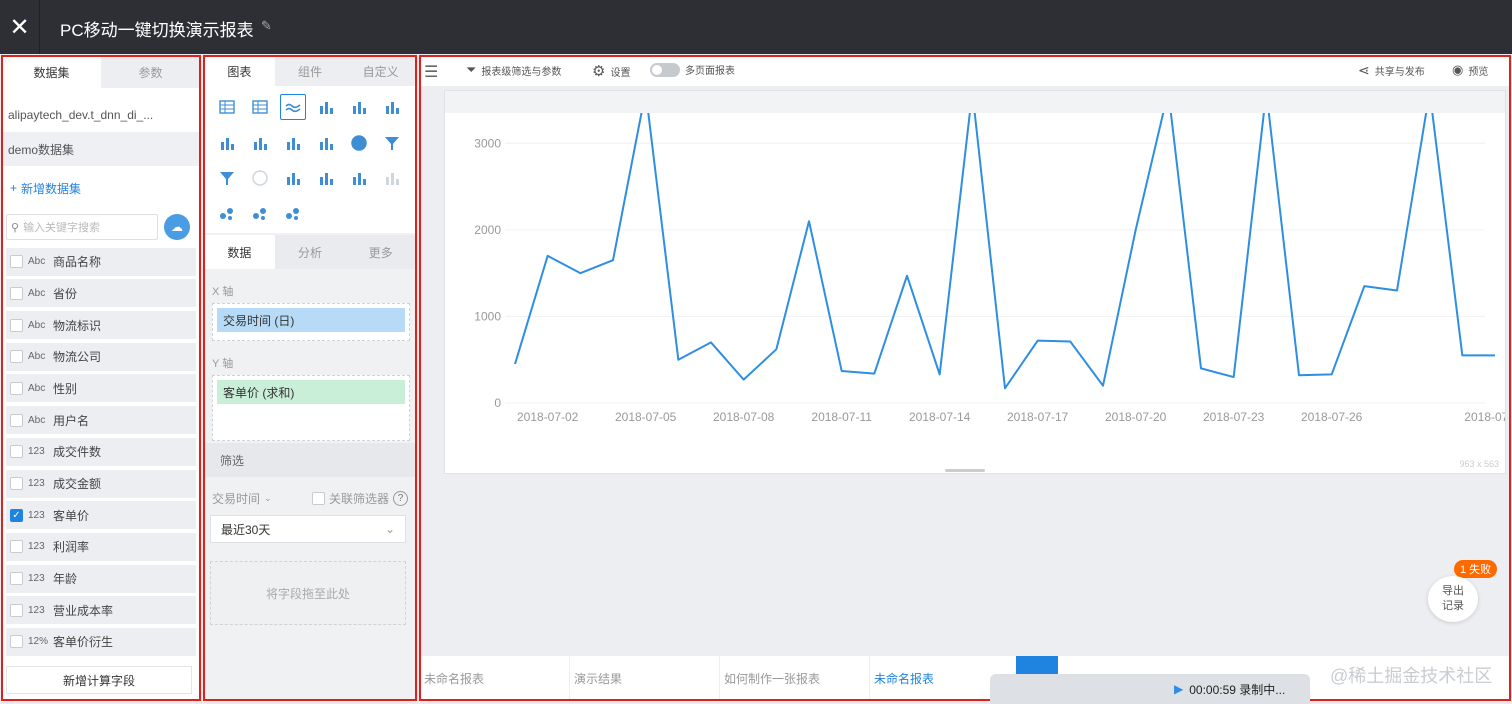  What do you see at coordinates (71, 547) in the screenshot?
I see `field-name: 利润率` at bounding box center [71, 547].